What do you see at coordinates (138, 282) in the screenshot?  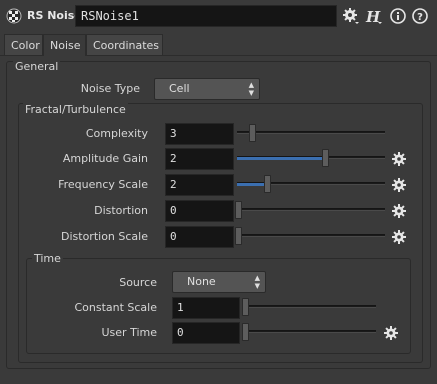 I see `source-label: Source` at bounding box center [138, 282].